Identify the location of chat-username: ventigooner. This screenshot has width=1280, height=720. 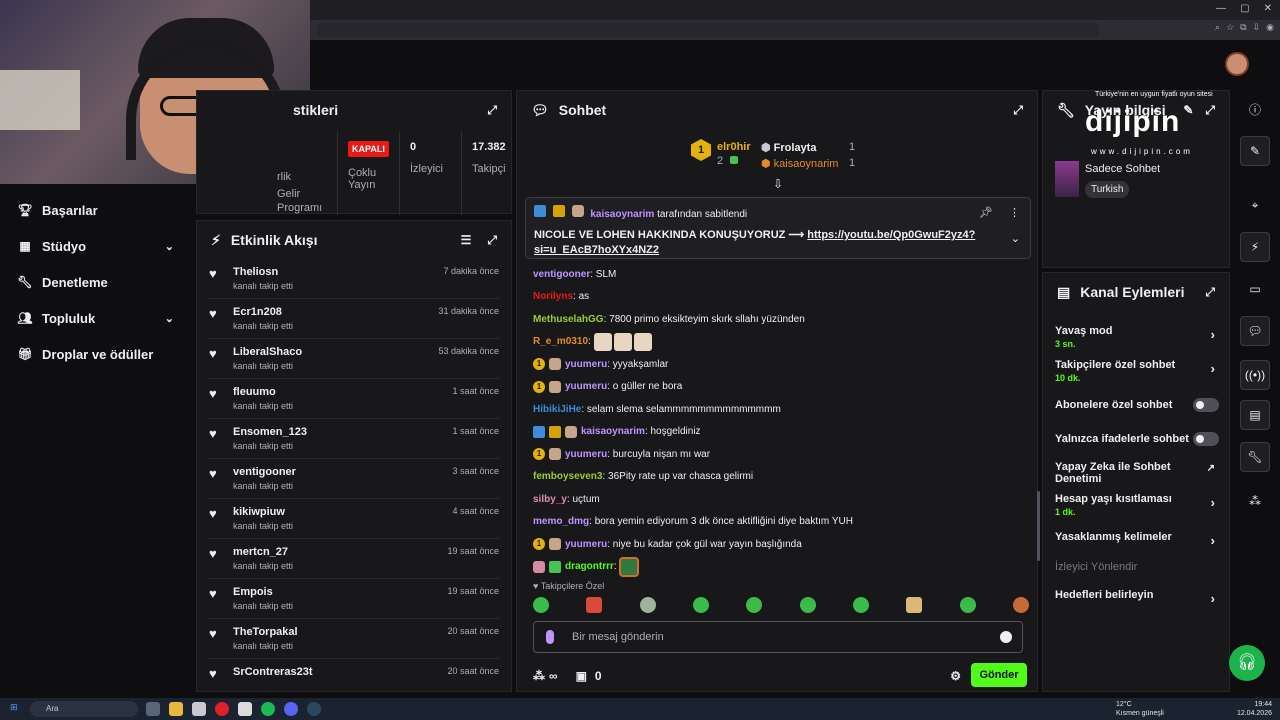
(561, 274).